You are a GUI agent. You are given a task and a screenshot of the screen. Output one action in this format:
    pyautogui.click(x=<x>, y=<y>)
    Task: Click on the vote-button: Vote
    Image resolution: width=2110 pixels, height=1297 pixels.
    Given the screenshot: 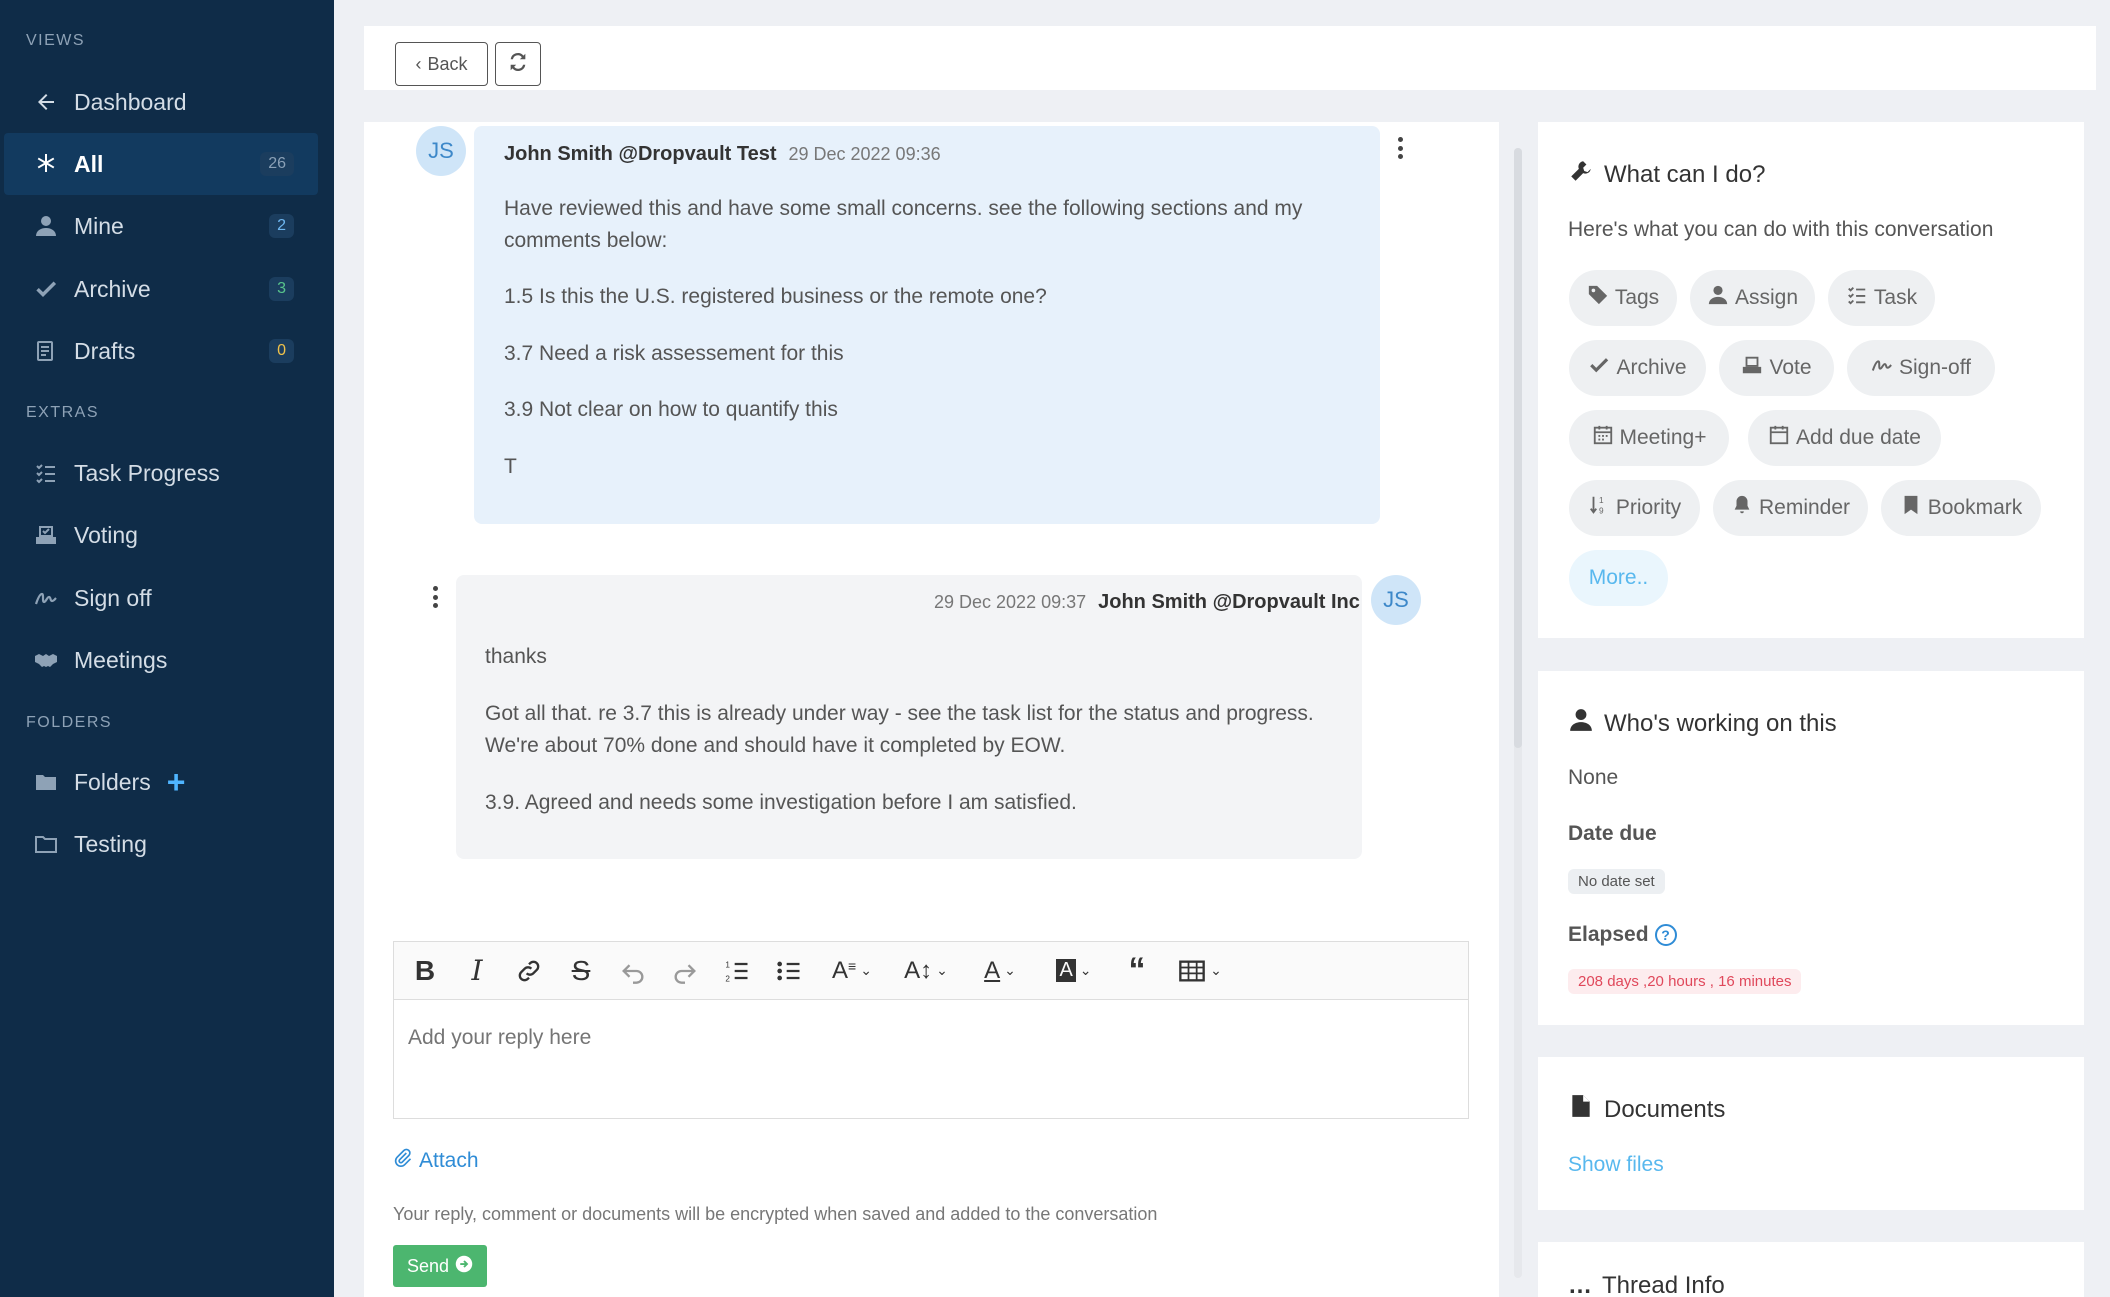 What is the action you would take?
    pyautogui.click(x=1776, y=368)
    